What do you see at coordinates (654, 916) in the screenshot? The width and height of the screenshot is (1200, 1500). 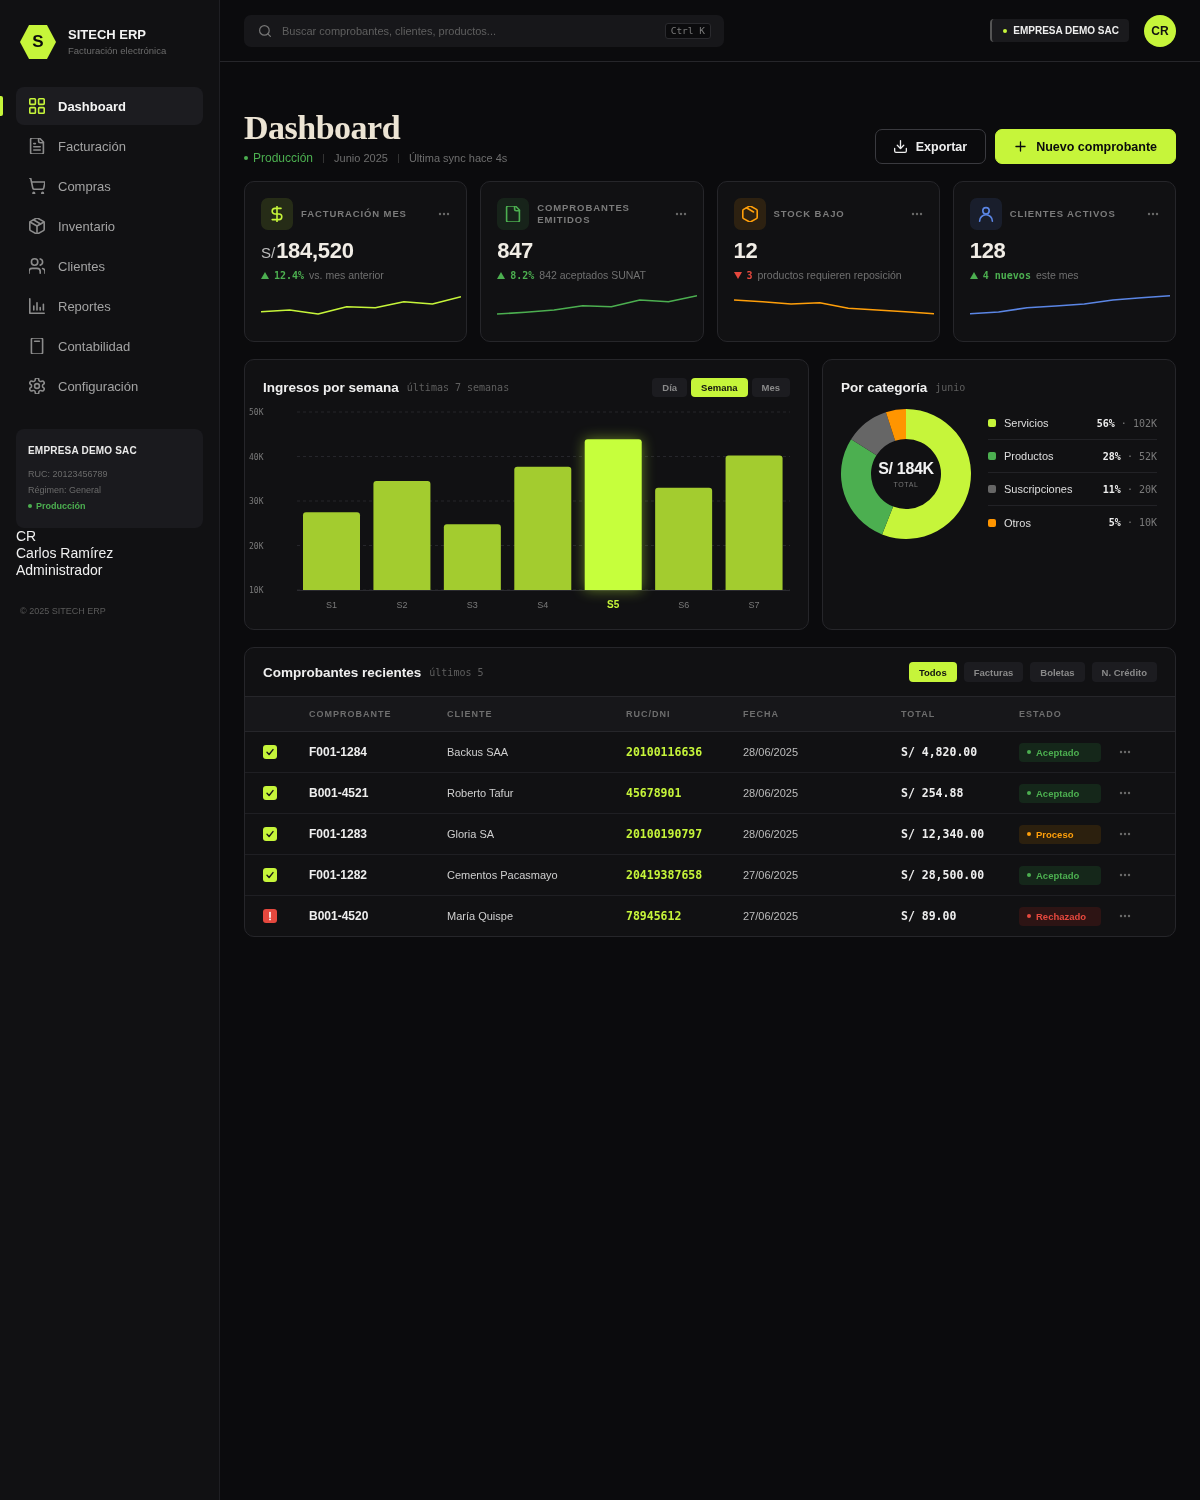 I see `document-number: 78945612` at bounding box center [654, 916].